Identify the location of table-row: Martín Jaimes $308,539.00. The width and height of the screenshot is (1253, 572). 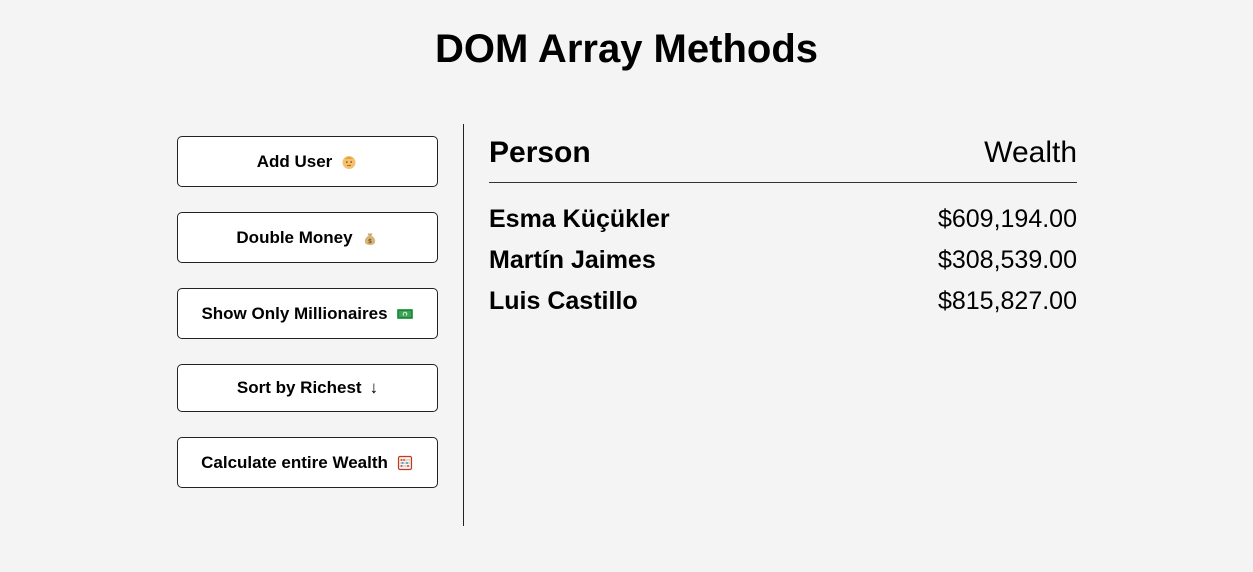
(783, 260).